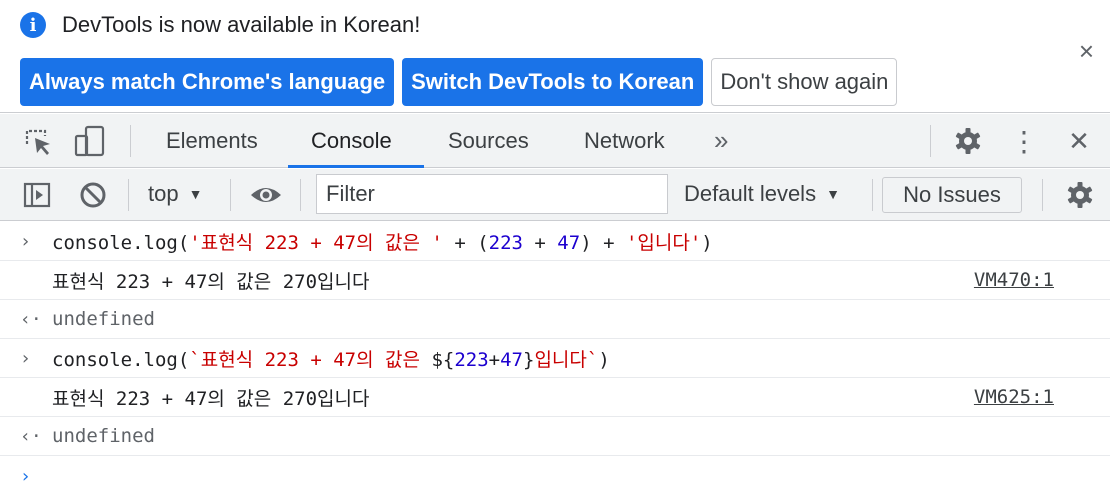 This screenshot has width=1110, height=504. What do you see at coordinates (555, 397) in the screenshot?
I see `console-log-row: 표현식 223 + 47의 값은 270입니다 VM625:1` at bounding box center [555, 397].